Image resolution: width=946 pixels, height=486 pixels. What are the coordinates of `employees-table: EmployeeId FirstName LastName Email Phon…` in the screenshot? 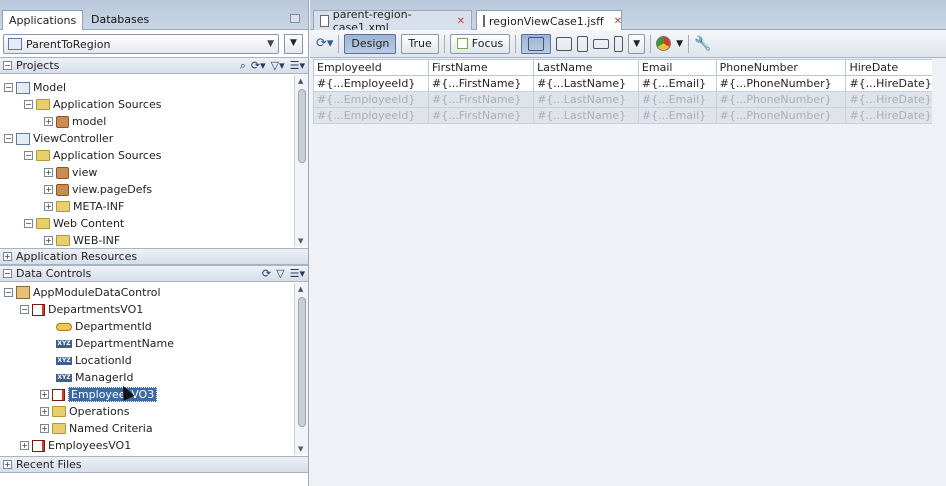 It's located at (628, 91).